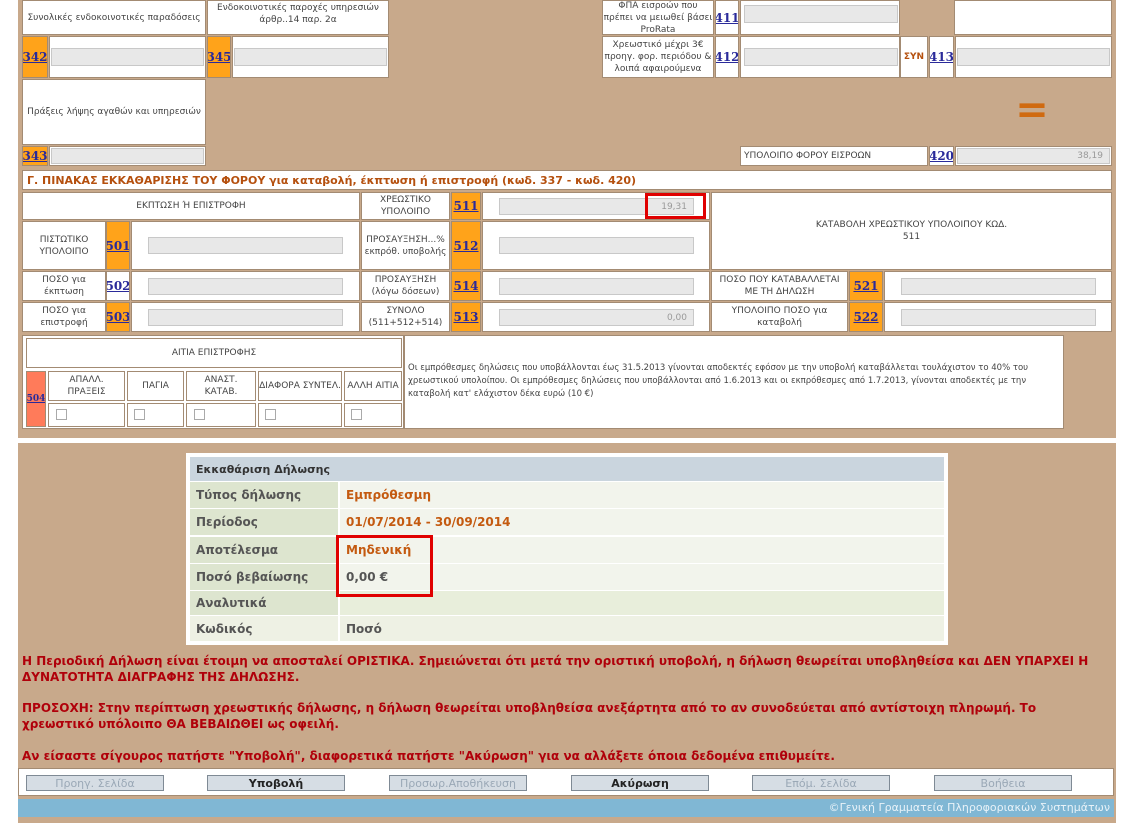  I want to click on reason-rate-diff-checkbox, so click(199, 414).